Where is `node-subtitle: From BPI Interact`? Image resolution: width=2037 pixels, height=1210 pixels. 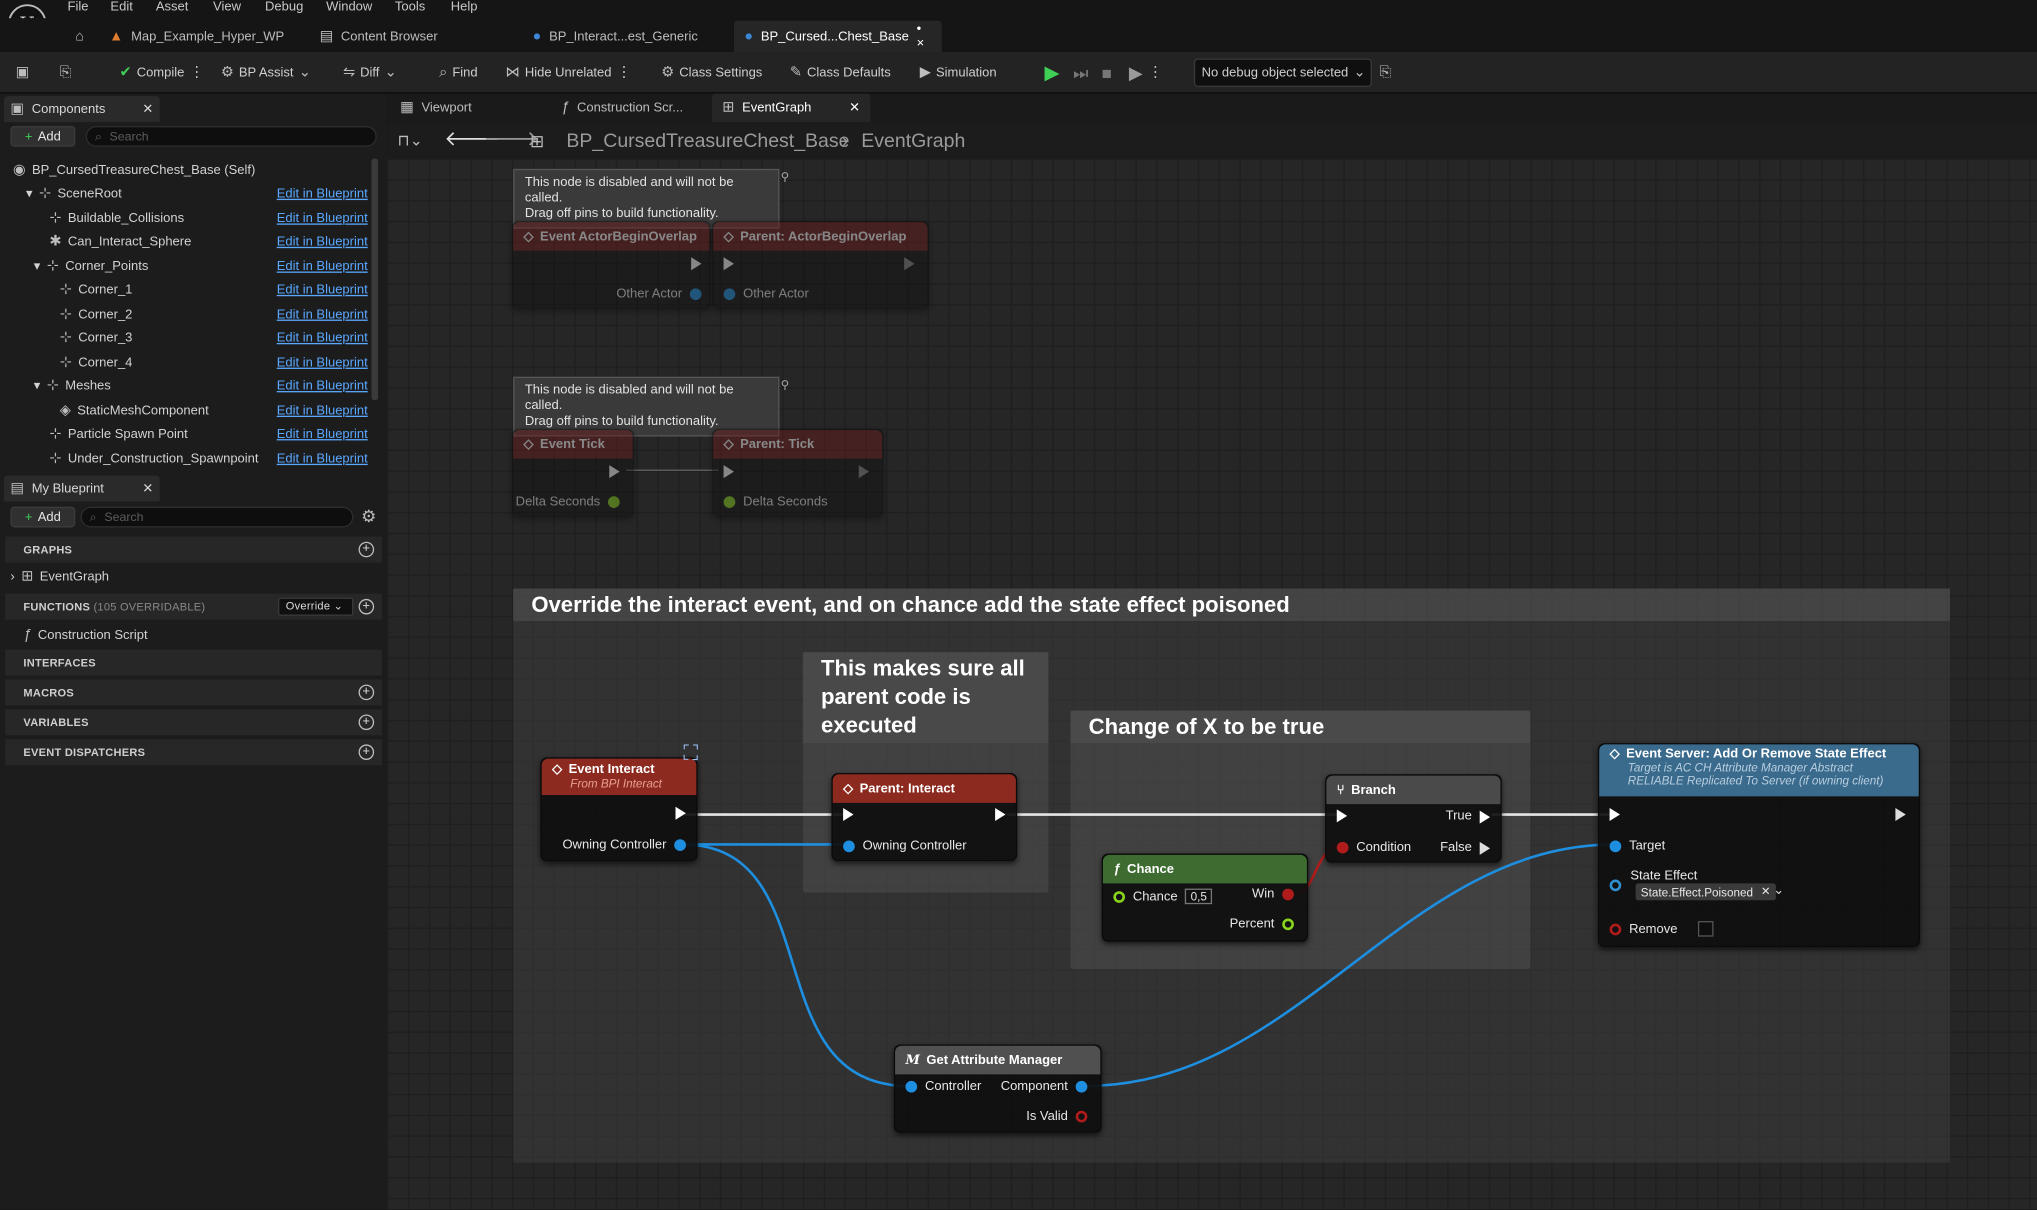
node-subtitle: From BPI Interact is located at coordinates (616, 783).